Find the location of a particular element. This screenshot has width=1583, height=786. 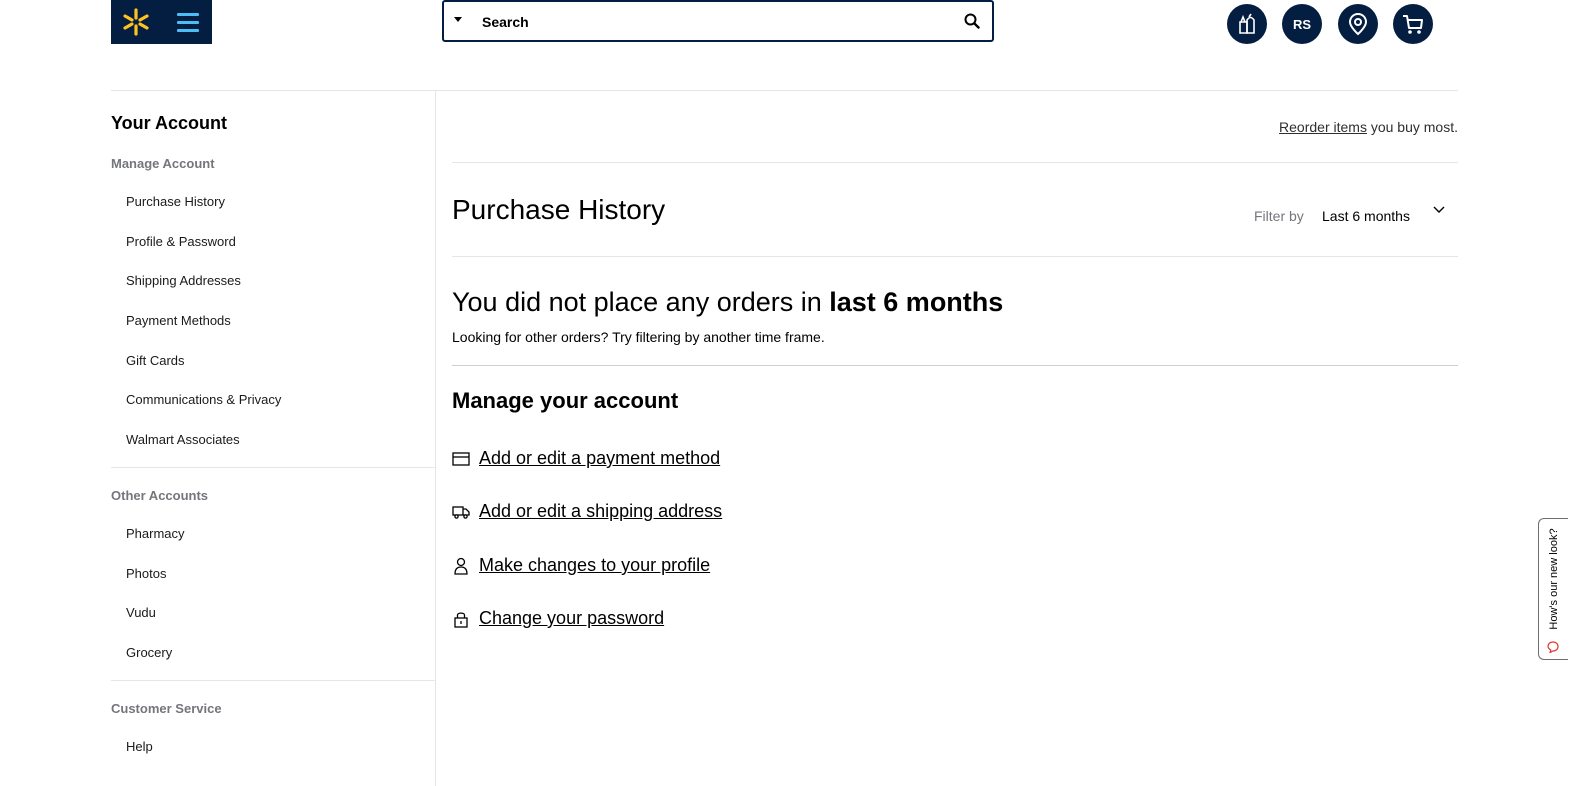

sidebar-item-help: Help is located at coordinates (139, 746).